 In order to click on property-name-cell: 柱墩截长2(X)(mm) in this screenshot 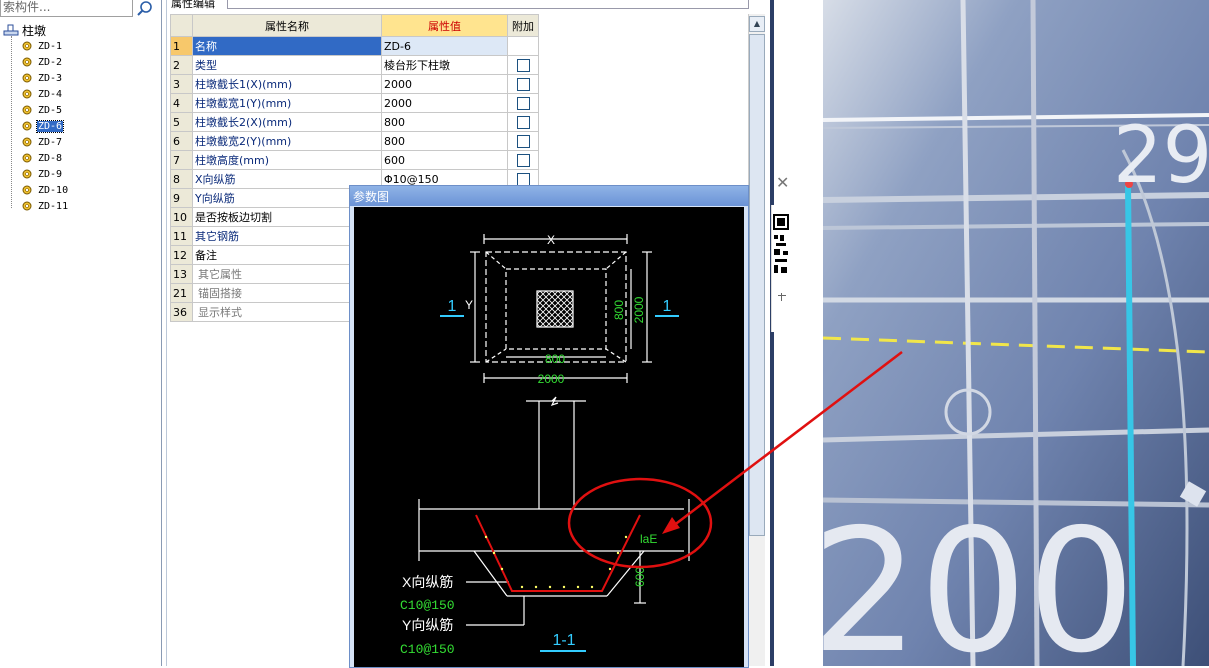, I will do `click(287, 122)`.